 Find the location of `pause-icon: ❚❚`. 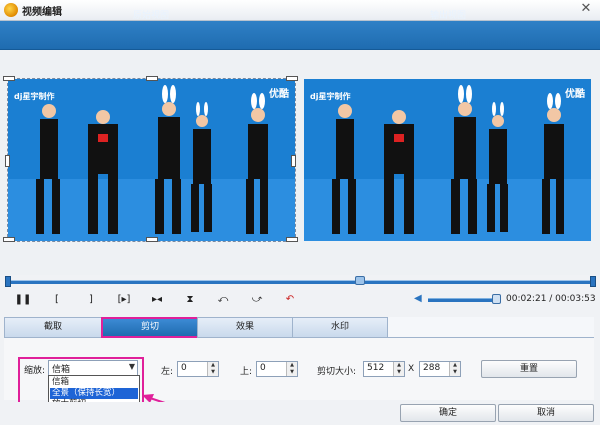

pause-icon: ❚❚ is located at coordinates (23, 300).